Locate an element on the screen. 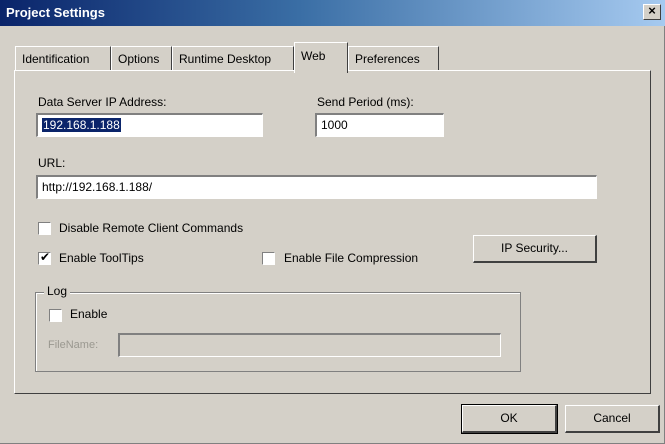 The image size is (665, 444). tab-label: Identification is located at coordinates (56, 59).